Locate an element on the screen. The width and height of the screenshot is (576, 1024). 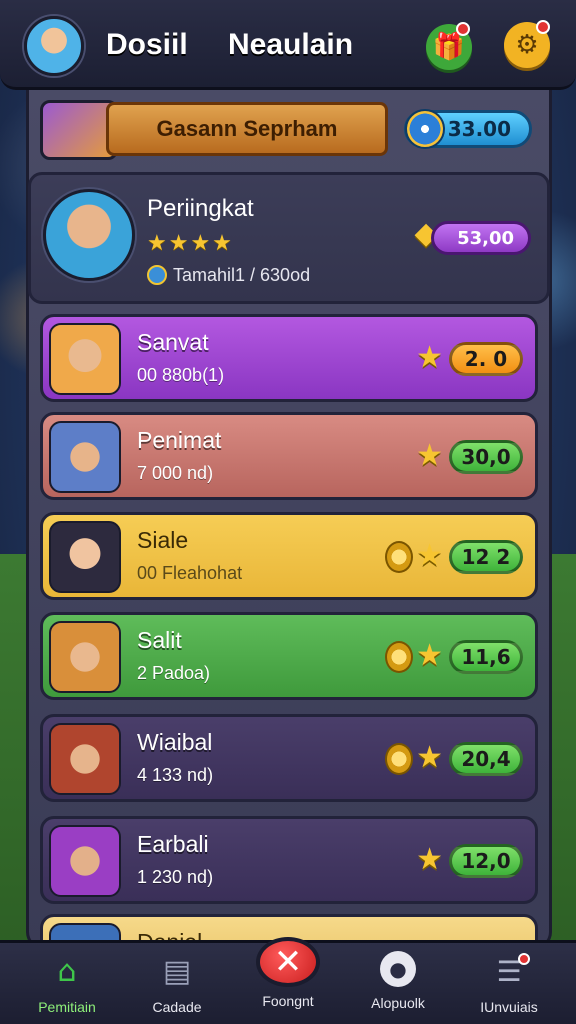
currency-value: 33.00 is located at coordinates (479, 129).